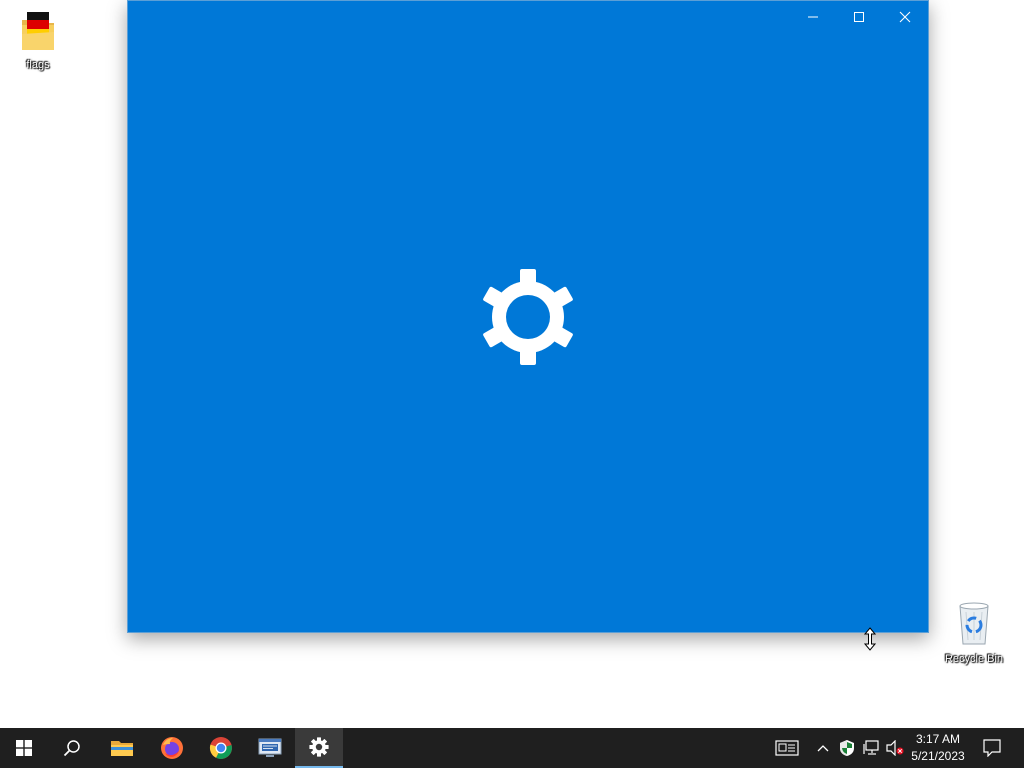 The width and height of the screenshot is (1024, 768). I want to click on security-shield-icon, so click(847, 748).